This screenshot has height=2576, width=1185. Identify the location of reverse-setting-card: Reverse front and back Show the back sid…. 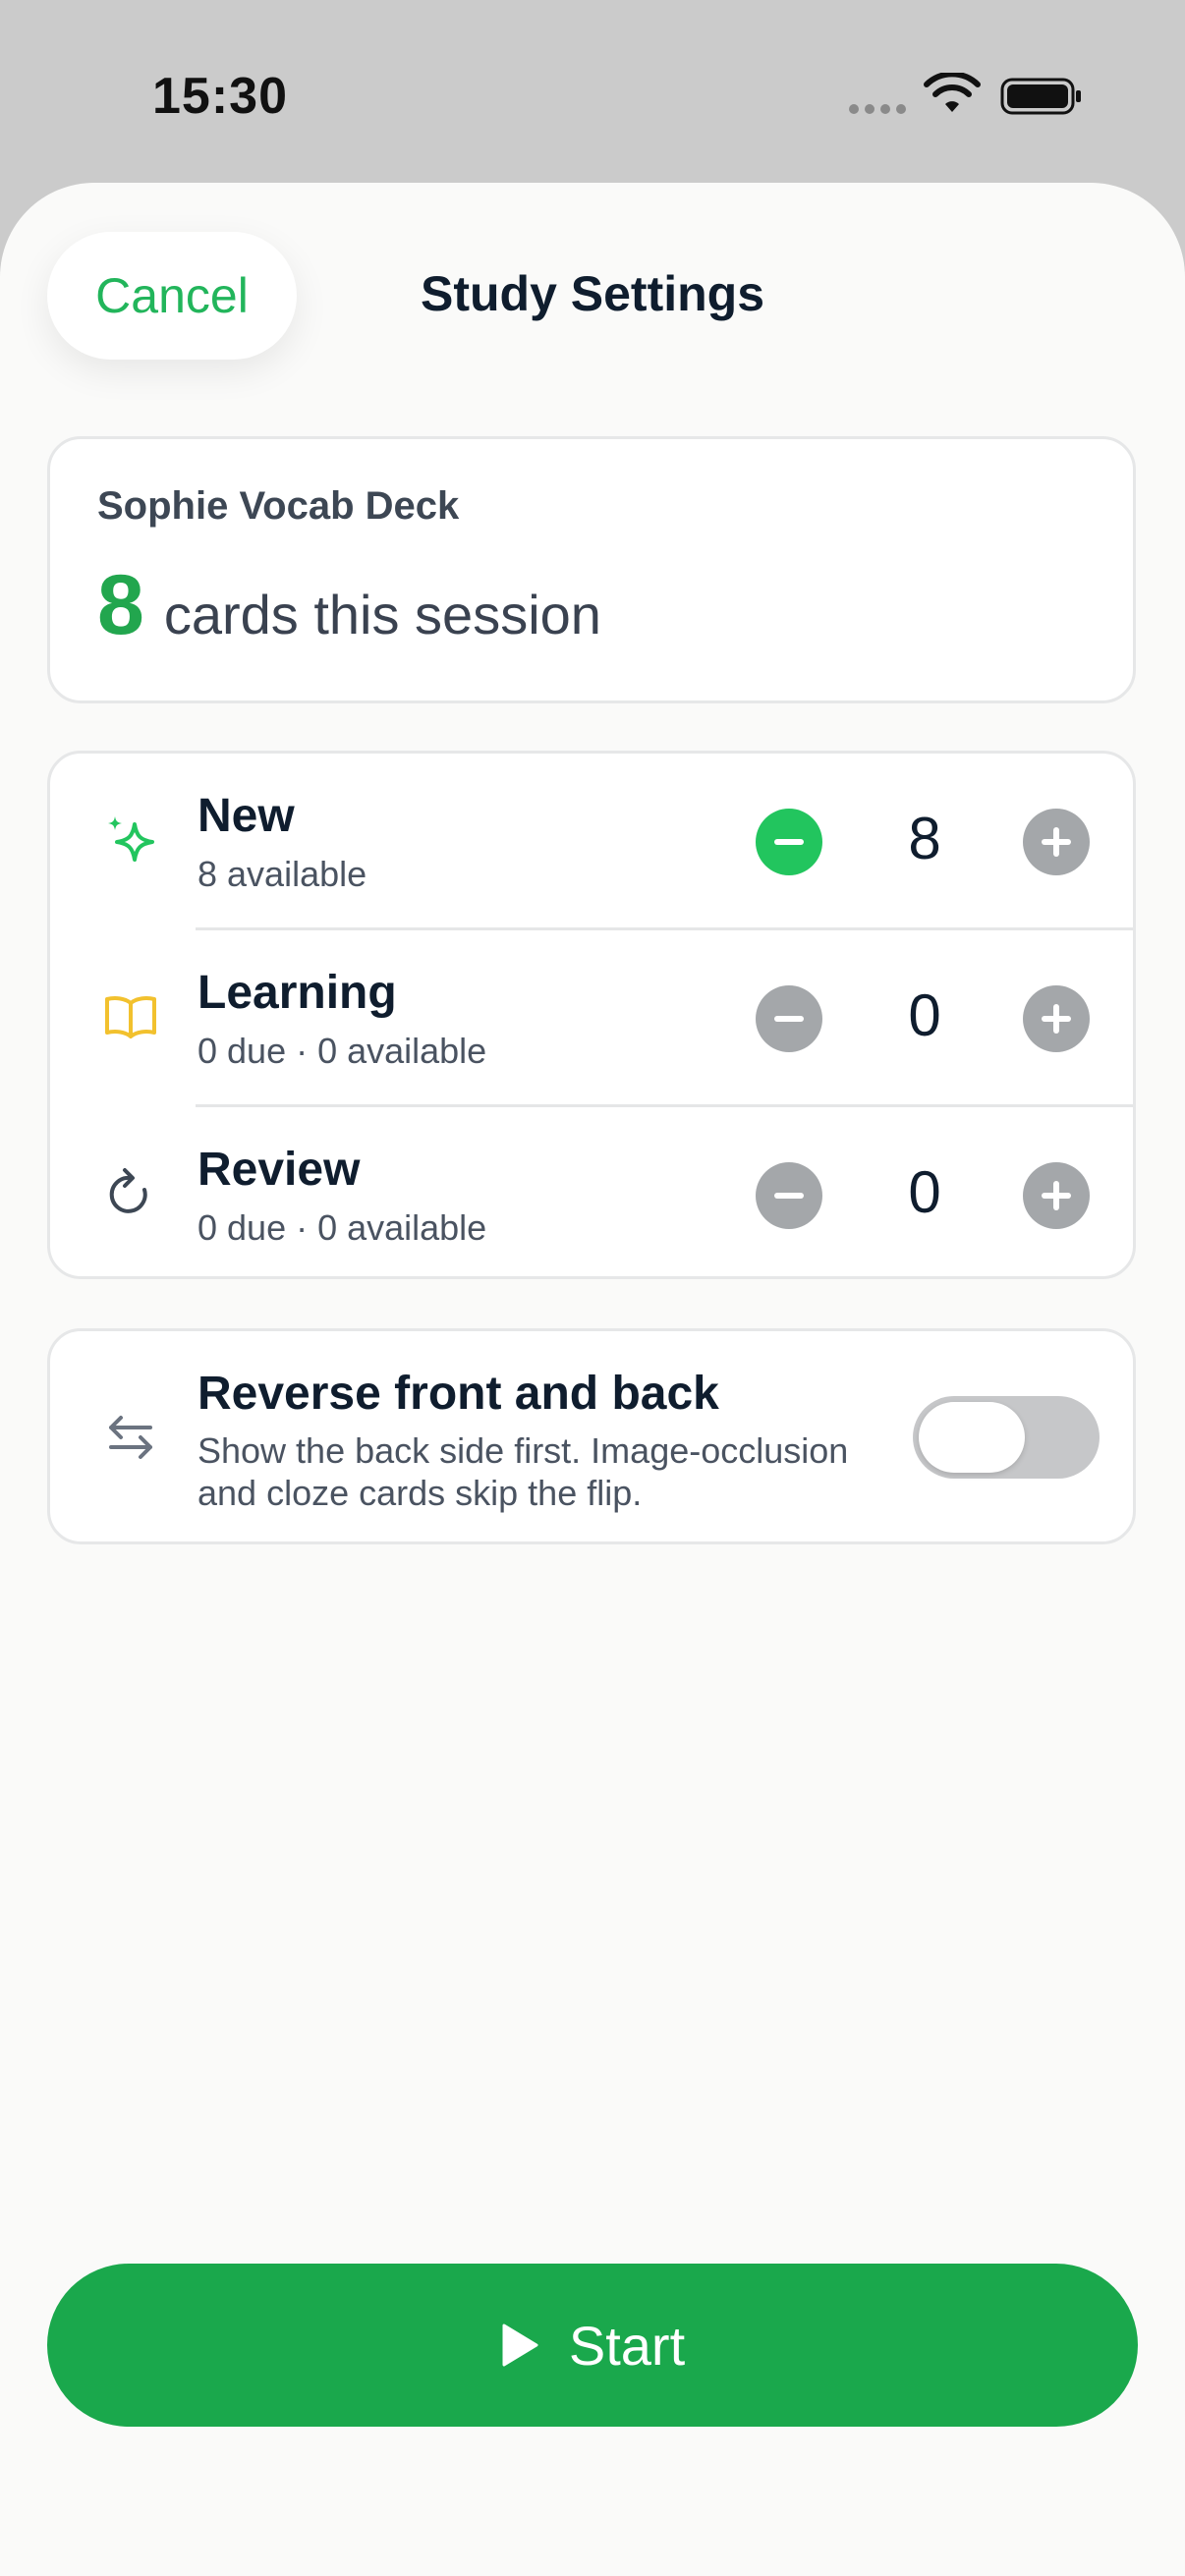
(592, 1436).